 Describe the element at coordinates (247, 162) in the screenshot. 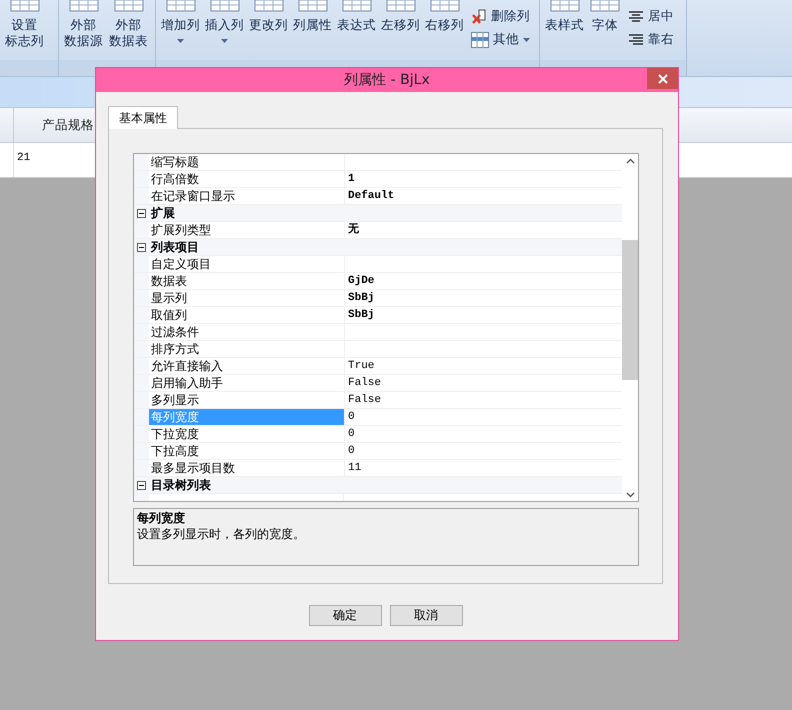

I see `property-name: 缩写标题` at that location.